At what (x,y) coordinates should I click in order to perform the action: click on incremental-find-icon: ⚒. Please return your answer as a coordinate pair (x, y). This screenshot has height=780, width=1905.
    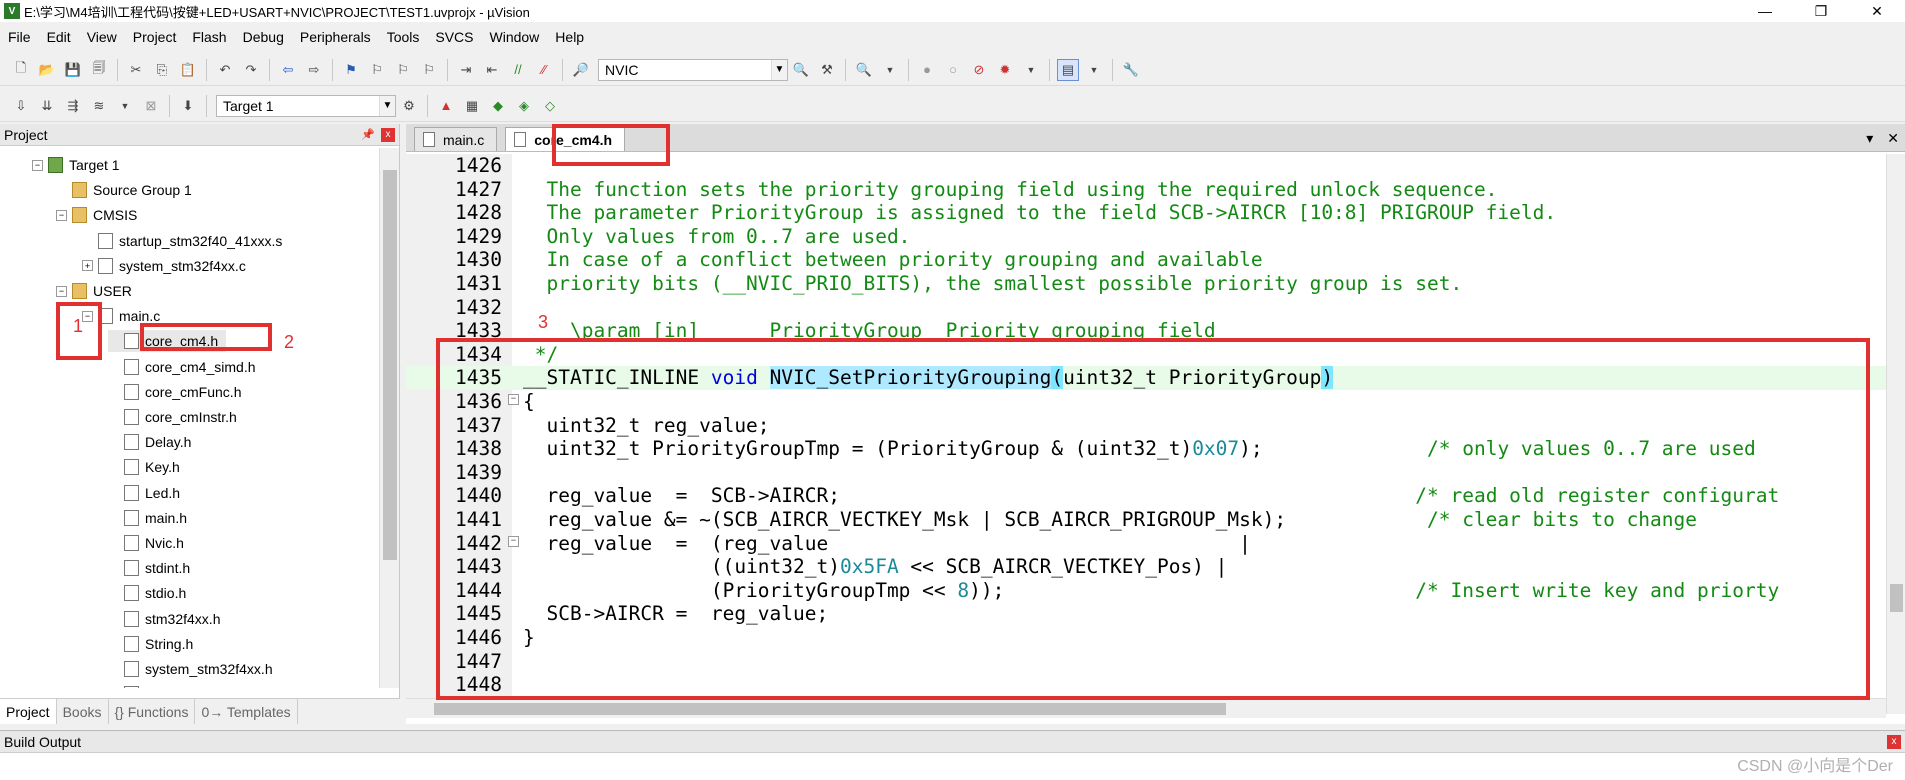
    Looking at the image, I should click on (827, 70).